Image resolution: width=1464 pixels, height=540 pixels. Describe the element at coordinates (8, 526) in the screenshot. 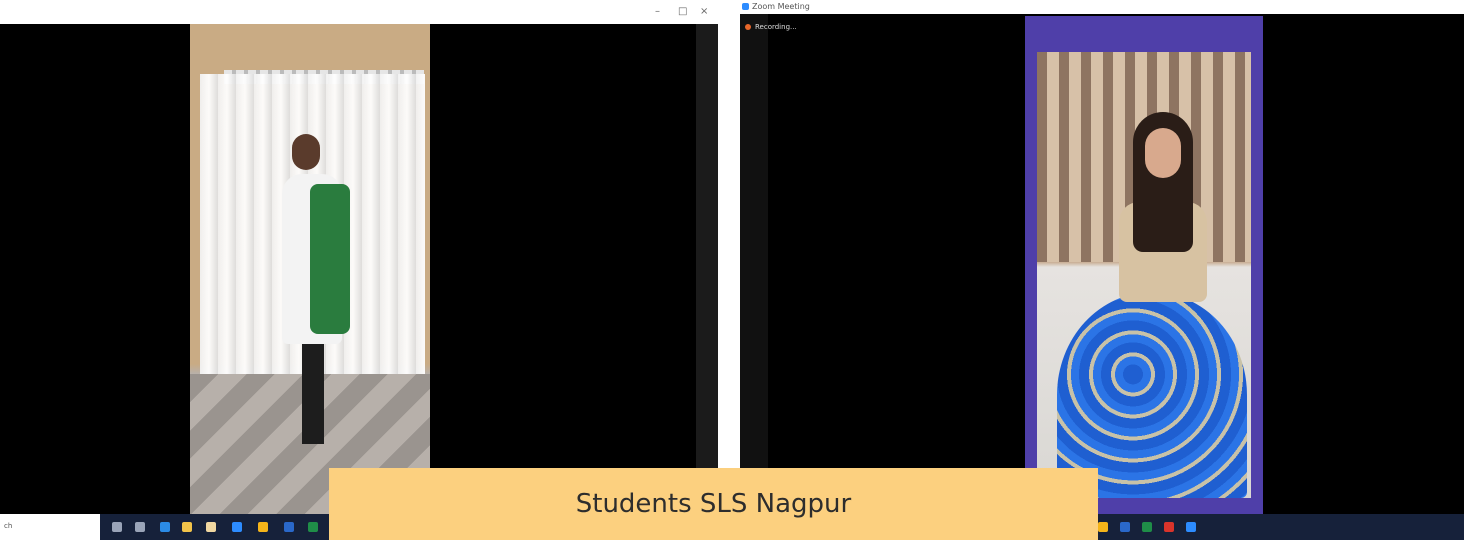

I see `taskbar-search-text: ch` at that location.